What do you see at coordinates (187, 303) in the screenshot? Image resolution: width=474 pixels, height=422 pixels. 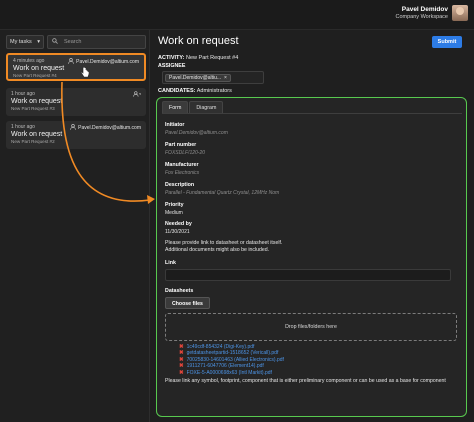 I see `choose-files-button: Choose files` at bounding box center [187, 303].